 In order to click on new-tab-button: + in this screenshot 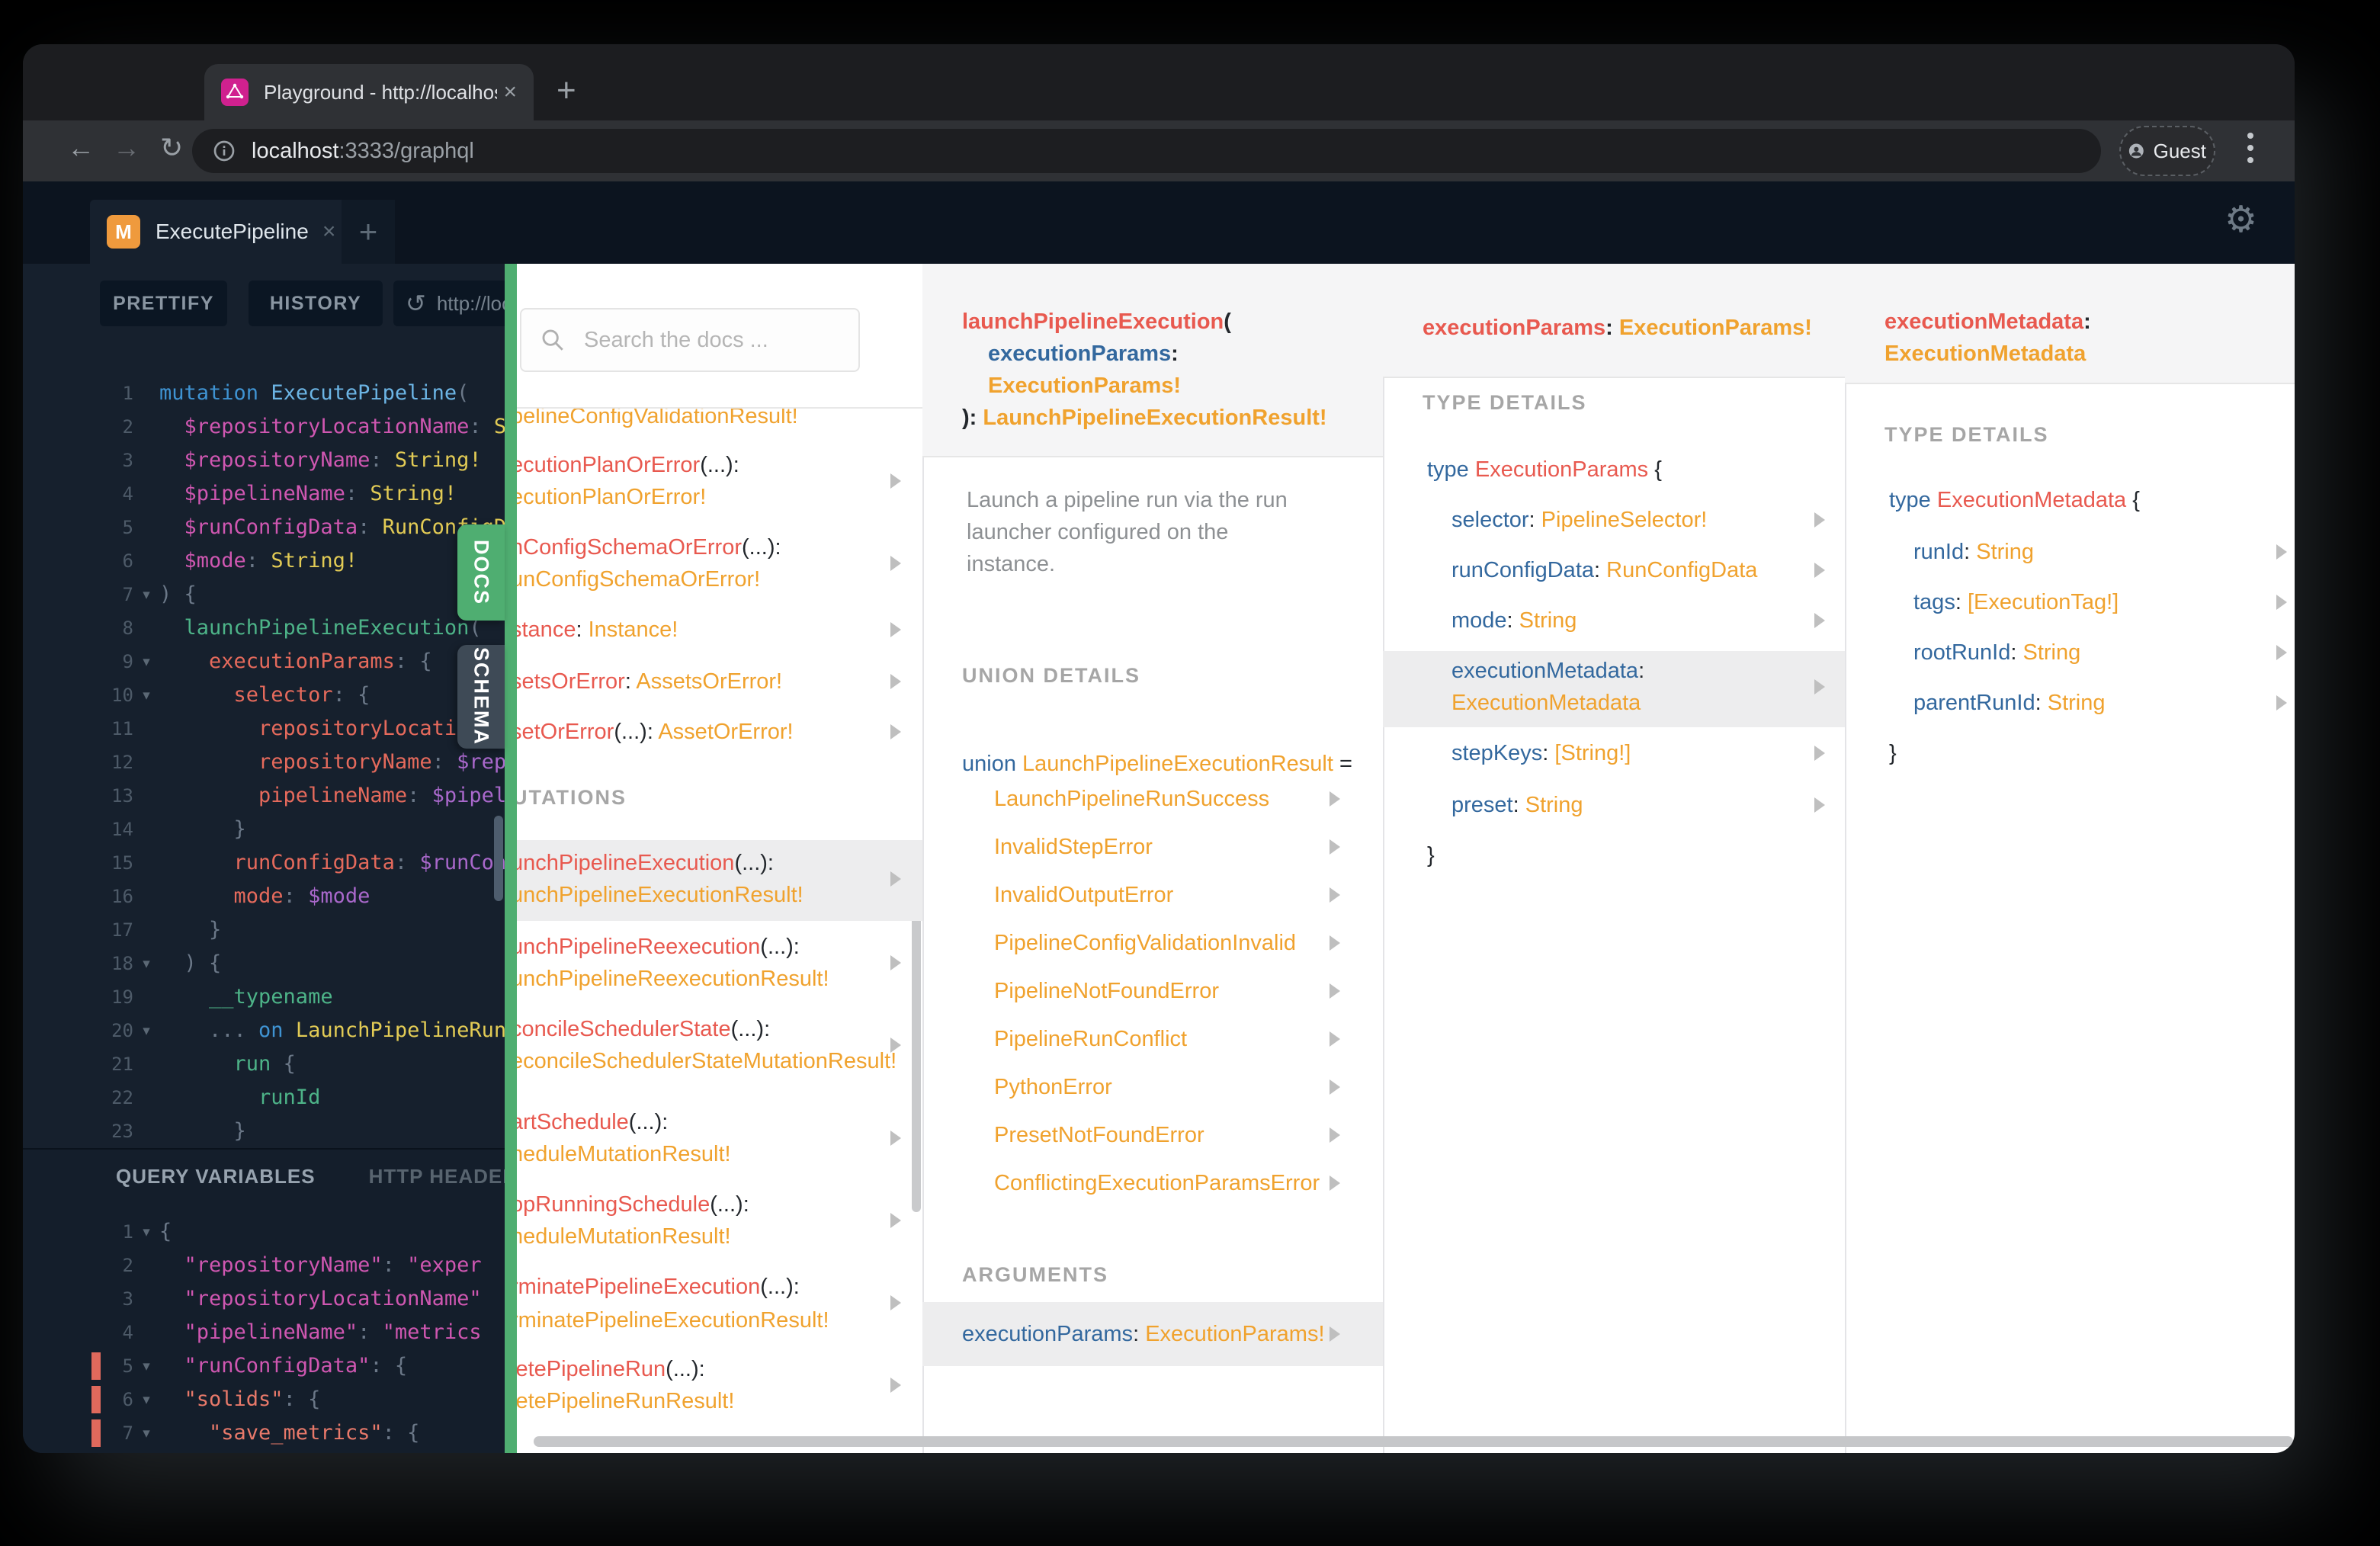, I will do `click(566, 91)`.